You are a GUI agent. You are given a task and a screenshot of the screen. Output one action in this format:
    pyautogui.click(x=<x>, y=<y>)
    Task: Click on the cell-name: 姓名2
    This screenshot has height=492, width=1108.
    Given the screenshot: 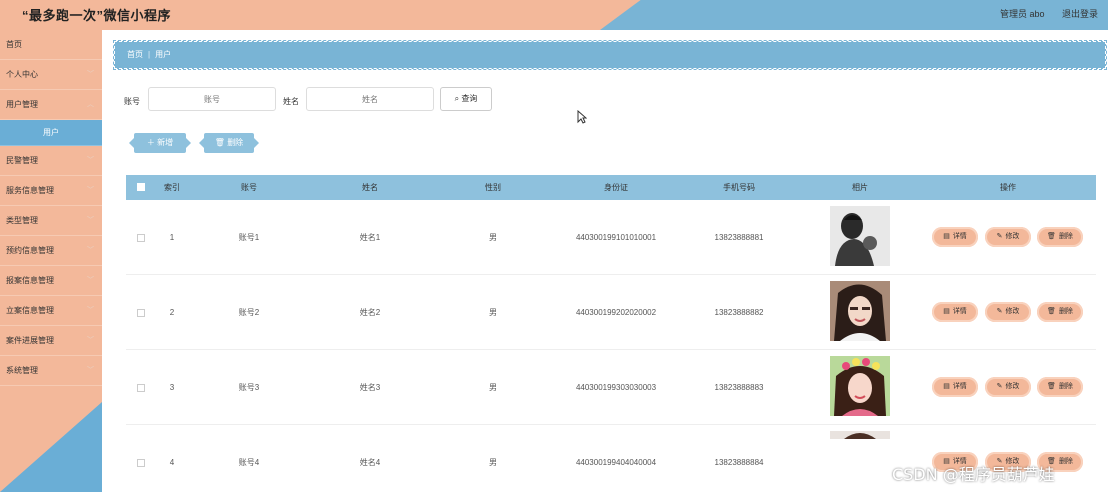 What is the action you would take?
    pyautogui.click(x=370, y=312)
    